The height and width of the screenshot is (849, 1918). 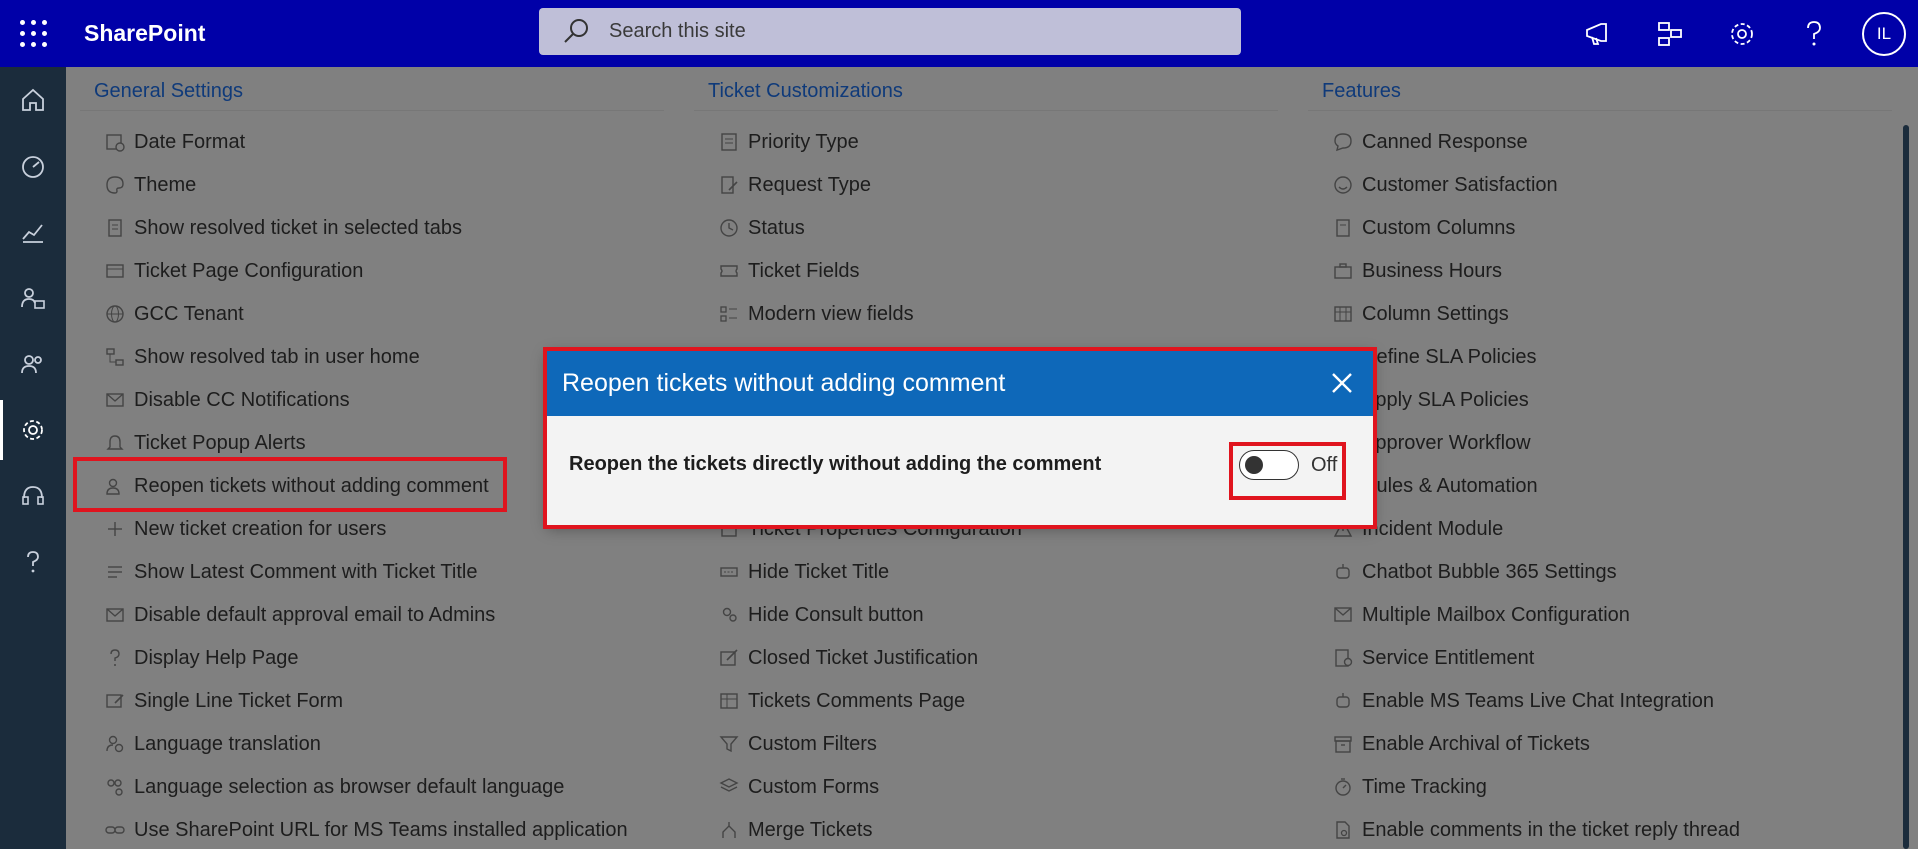 I want to click on settings-item-teams-live-chat: Enable MS Teams Live Chat Integration, so click(x=1523, y=701).